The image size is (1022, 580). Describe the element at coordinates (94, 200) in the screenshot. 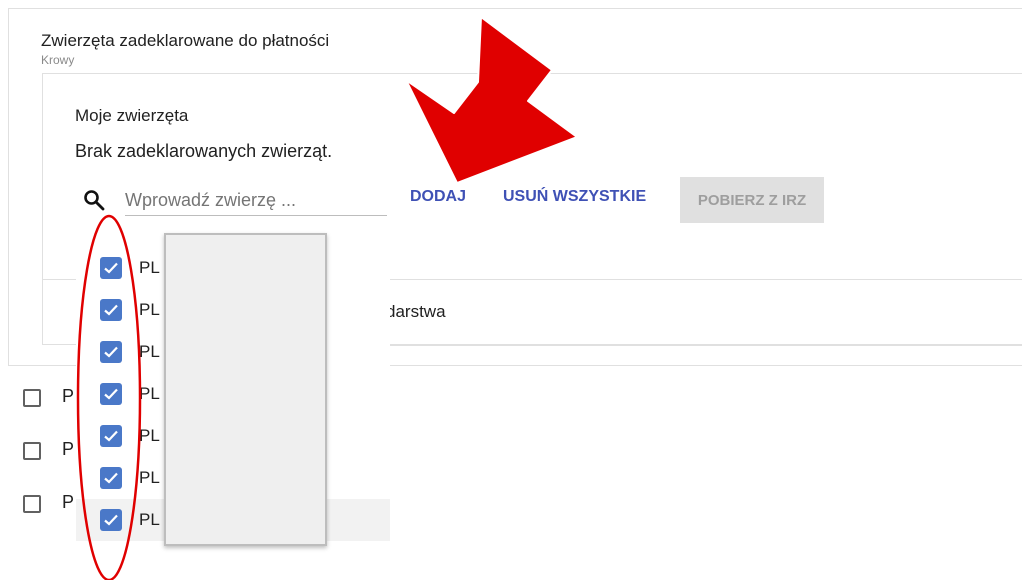

I see `search-icon` at that location.